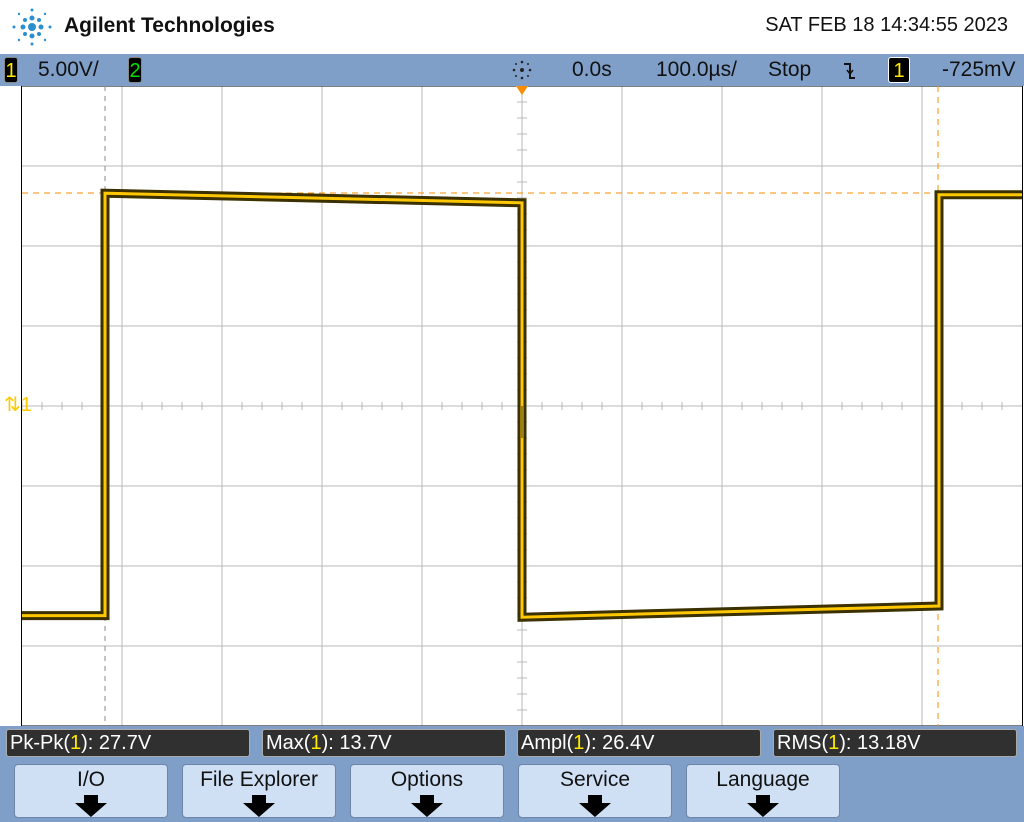 Image resolution: width=1024 pixels, height=822 pixels. I want to click on language-softkey: Language, so click(763, 791).